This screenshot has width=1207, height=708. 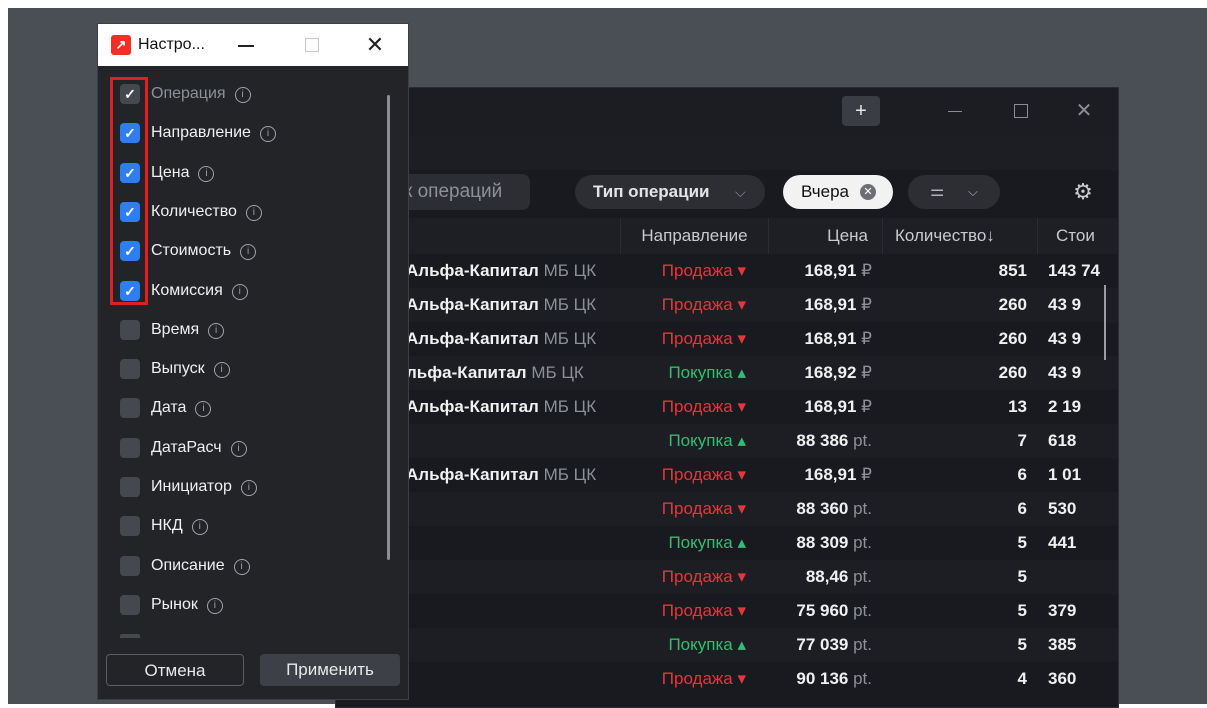 I want to click on clear-chip-icon: ✕, so click(x=868, y=192).